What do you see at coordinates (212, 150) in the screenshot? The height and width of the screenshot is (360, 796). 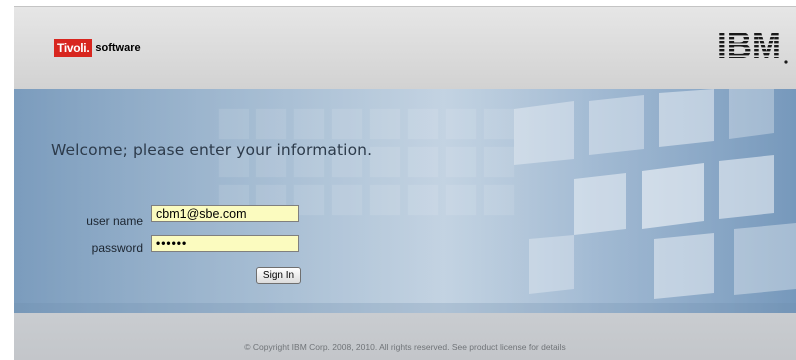 I see `welcome-message: Welcome; please enter your information.` at bounding box center [212, 150].